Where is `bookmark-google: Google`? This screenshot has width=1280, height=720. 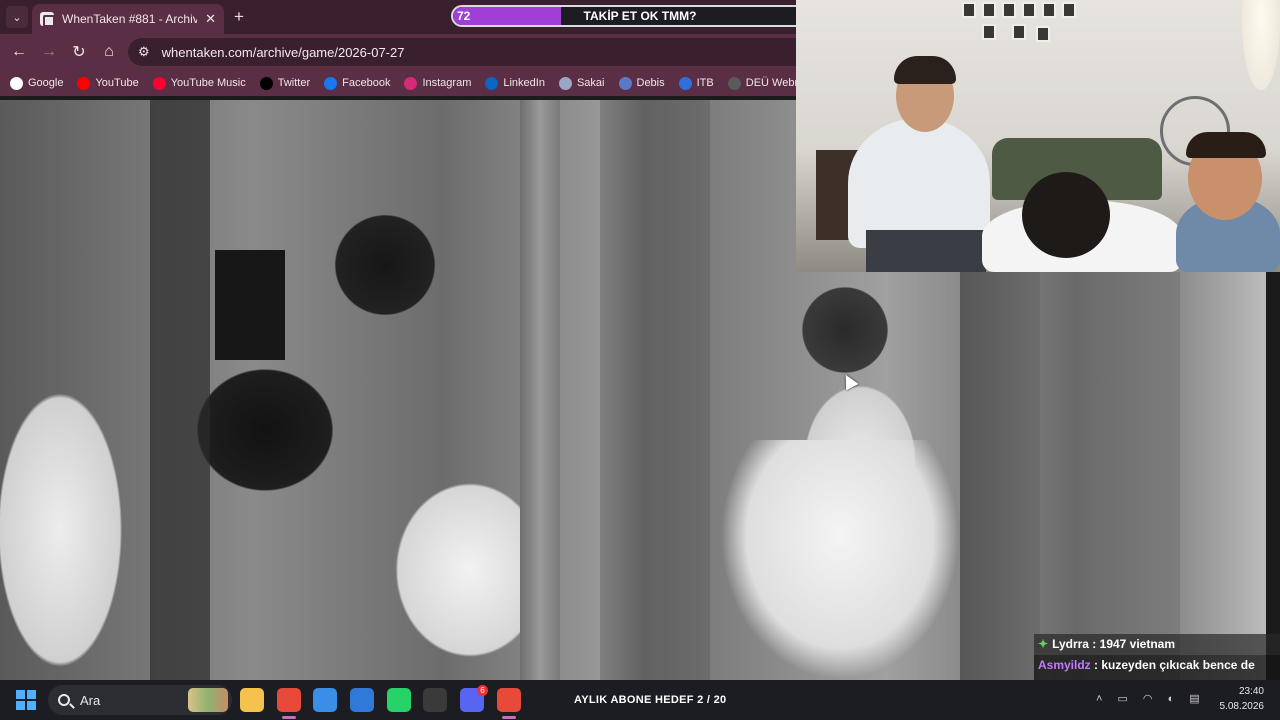
bookmark-google: Google is located at coordinates (37, 83).